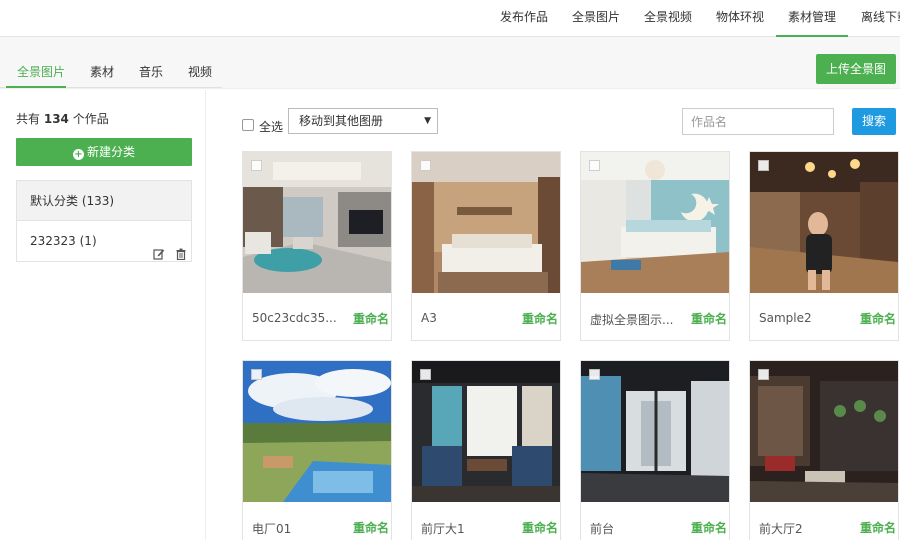 The image size is (900, 540). I want to click on tab-panorama-images: 全景图片, so click(41, 71).